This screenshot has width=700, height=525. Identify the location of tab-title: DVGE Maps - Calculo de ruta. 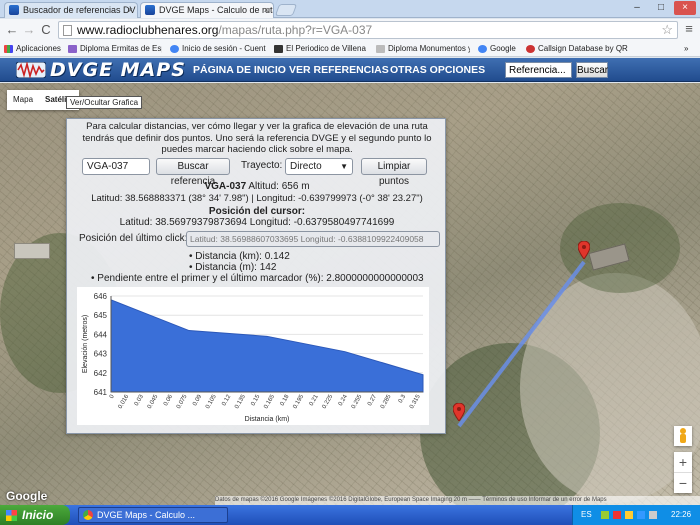
(216, 10).